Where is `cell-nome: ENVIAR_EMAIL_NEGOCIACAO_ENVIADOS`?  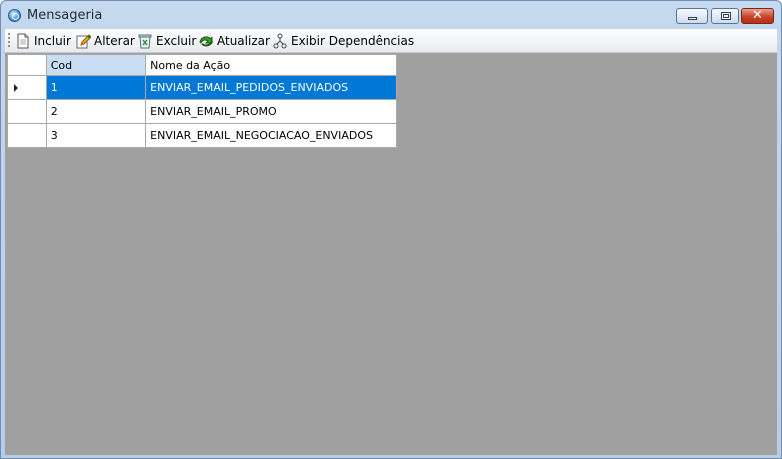
cell-nome: ENVIAR_EMAIL_NEGOCIACAO_ENVIADOS is located at coordinates (271, 135).